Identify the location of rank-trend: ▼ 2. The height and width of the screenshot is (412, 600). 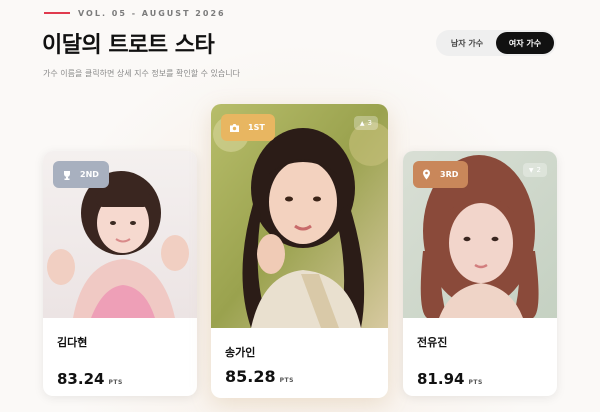
(534, 170).